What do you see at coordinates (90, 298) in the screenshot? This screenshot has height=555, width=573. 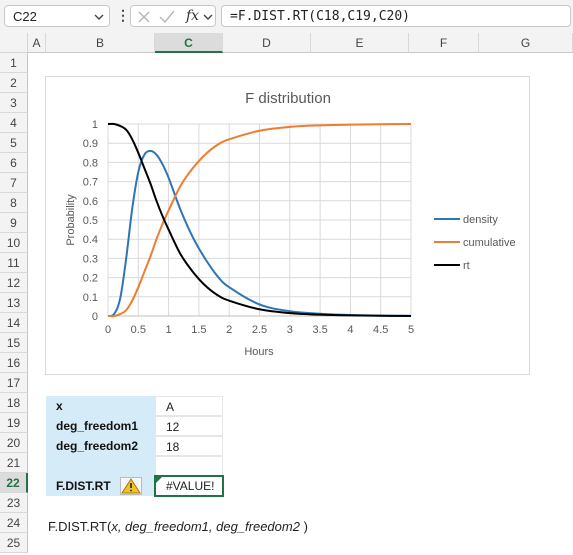 I see `y-tick-label: 0.1` at bounding box center [90, 298].